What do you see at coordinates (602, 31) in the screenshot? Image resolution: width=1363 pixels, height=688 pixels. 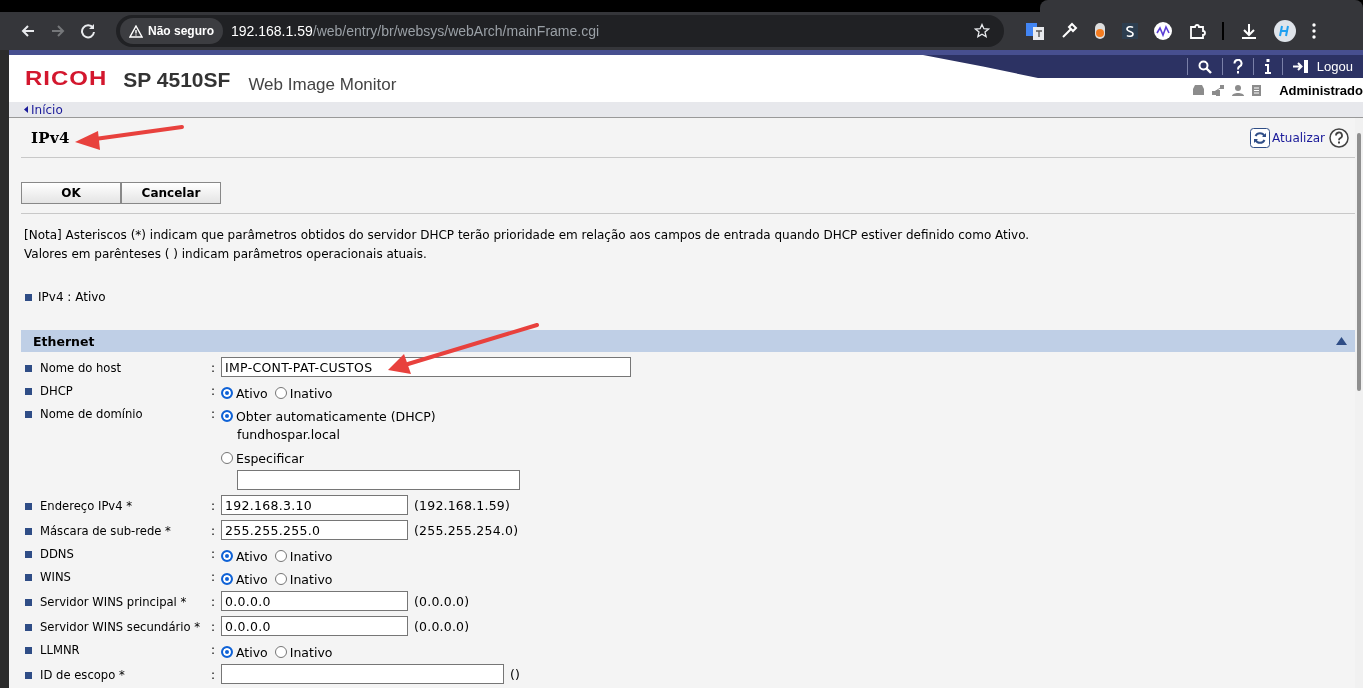 I see `url-text: 192.168.1.59/web/entry/br/websys/webArch/mainFrame.cgi` at bounding box center [602, 31].